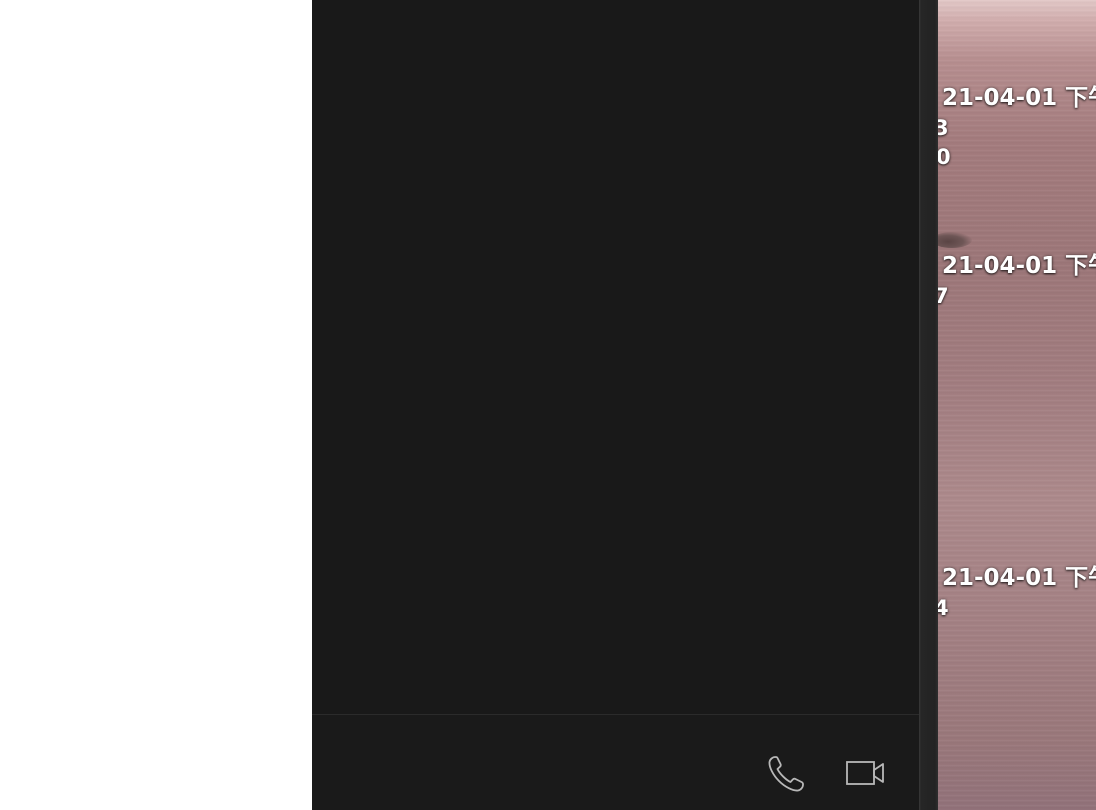 The width and height of the screenshot is (1096, 810). Describe the element at coordinates (1017, 127) in the screenshot. I see `desktop-file-label: 21-04-01 下午 3 0` at that location.